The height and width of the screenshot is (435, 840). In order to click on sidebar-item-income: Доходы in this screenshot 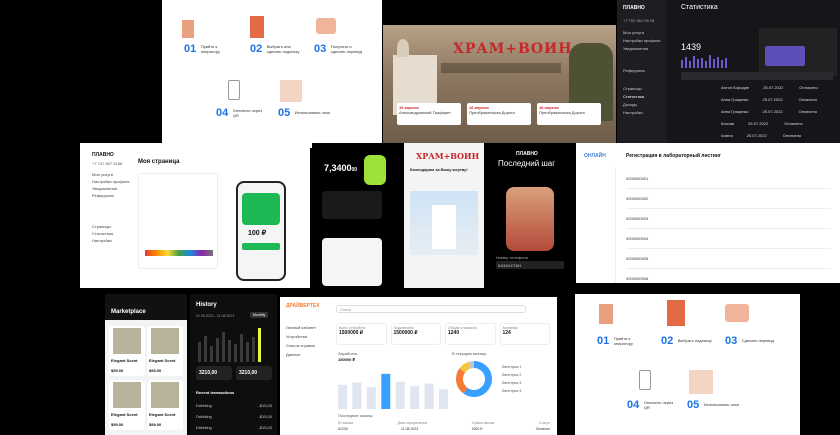, I will do `click(630, 104)`.